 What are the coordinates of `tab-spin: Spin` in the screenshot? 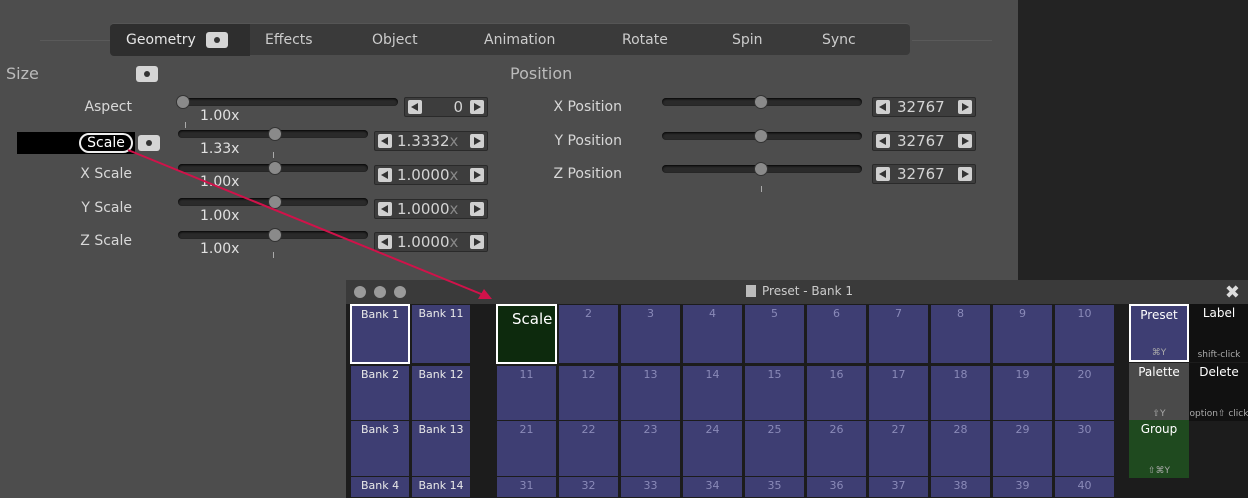 It's located at (747, 40).